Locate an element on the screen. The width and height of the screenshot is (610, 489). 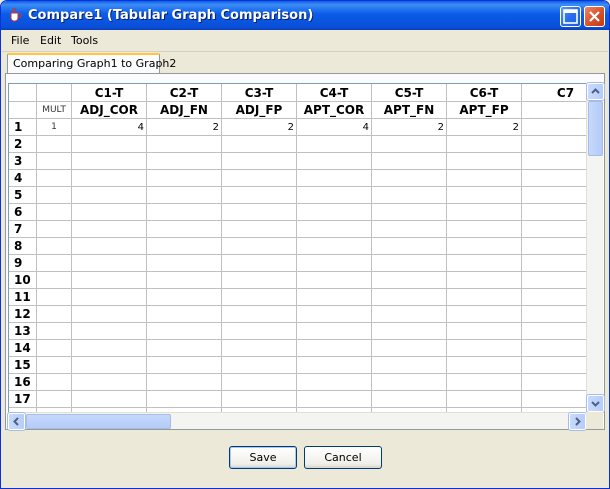
row-number: 17 is located at coordinates (22, 399).